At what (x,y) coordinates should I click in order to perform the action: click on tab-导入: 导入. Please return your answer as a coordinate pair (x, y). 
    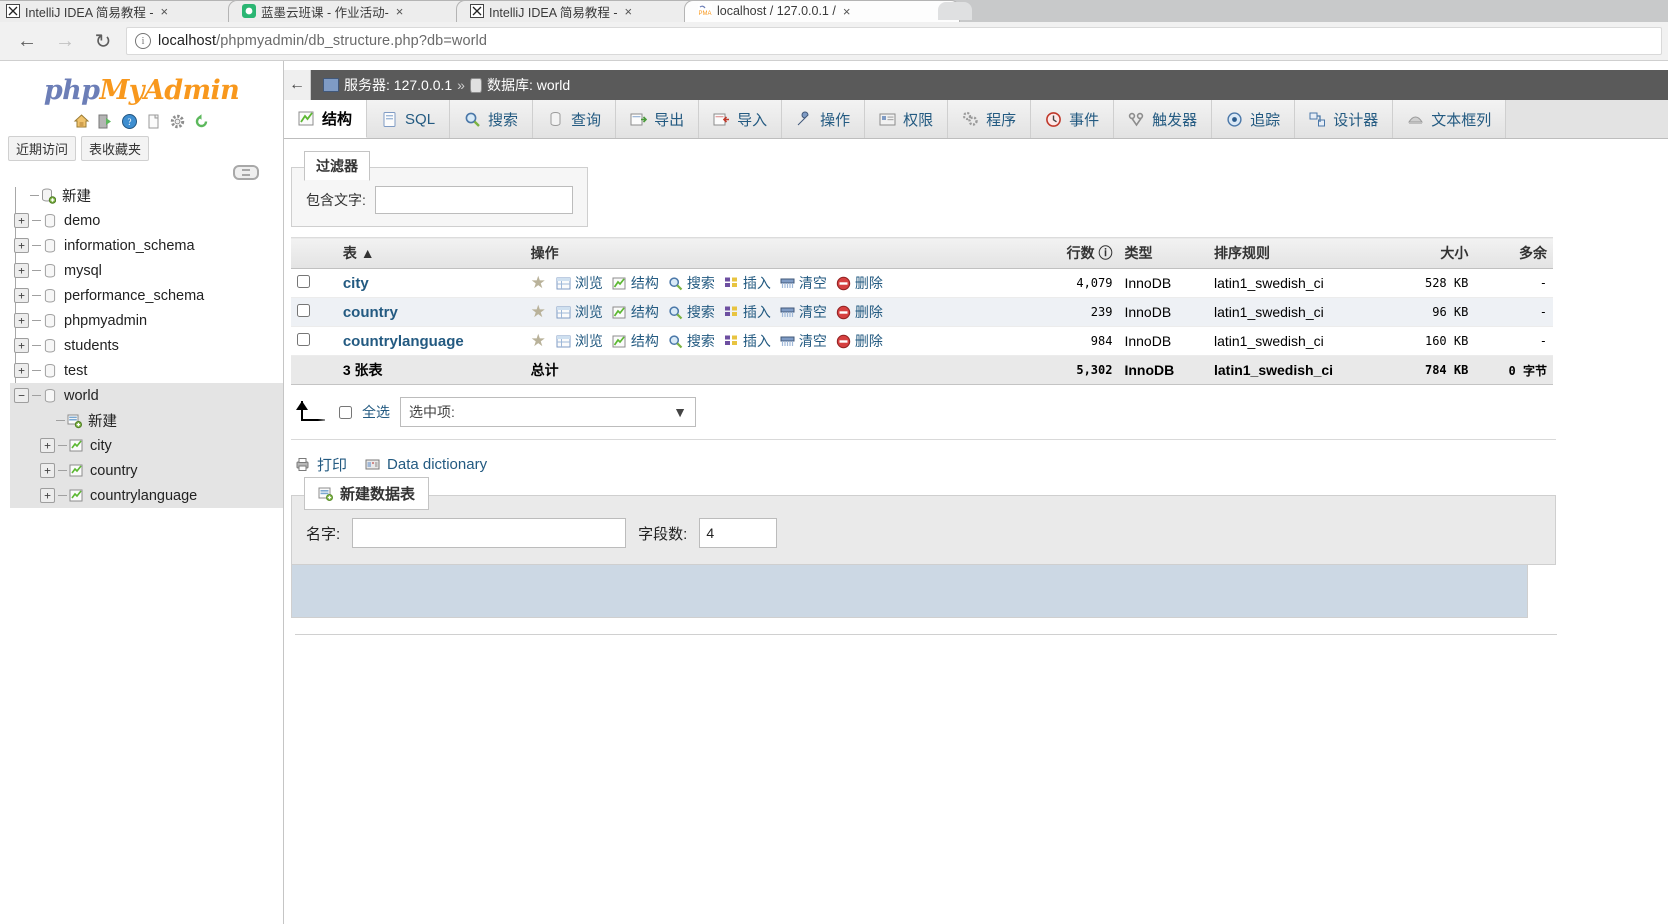
    Looking at the image, I should click on (741, 119).